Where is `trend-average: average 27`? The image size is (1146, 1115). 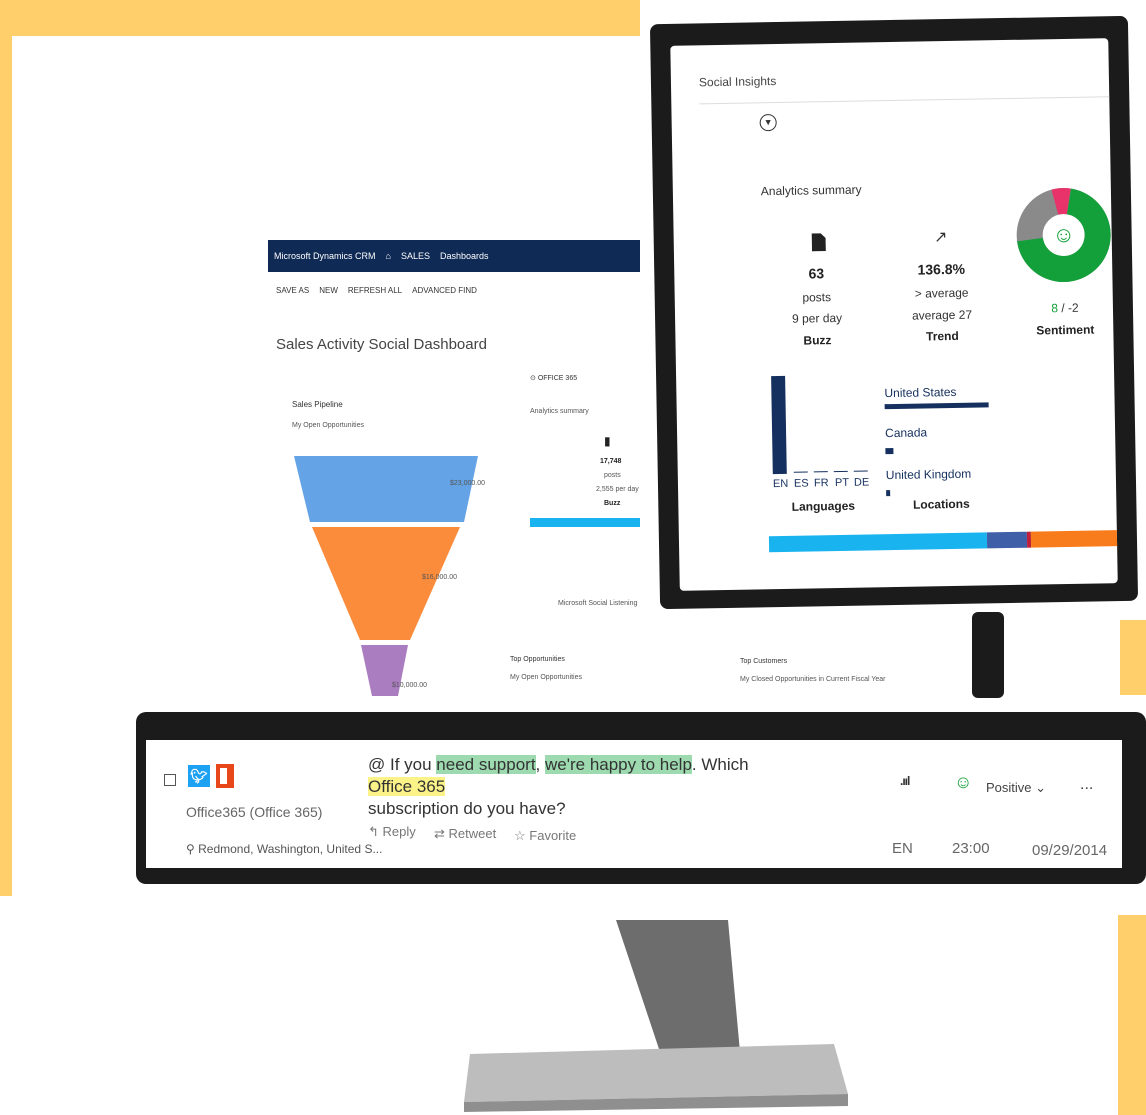 trend-average: average 27 is located at coordinates (942, 315).